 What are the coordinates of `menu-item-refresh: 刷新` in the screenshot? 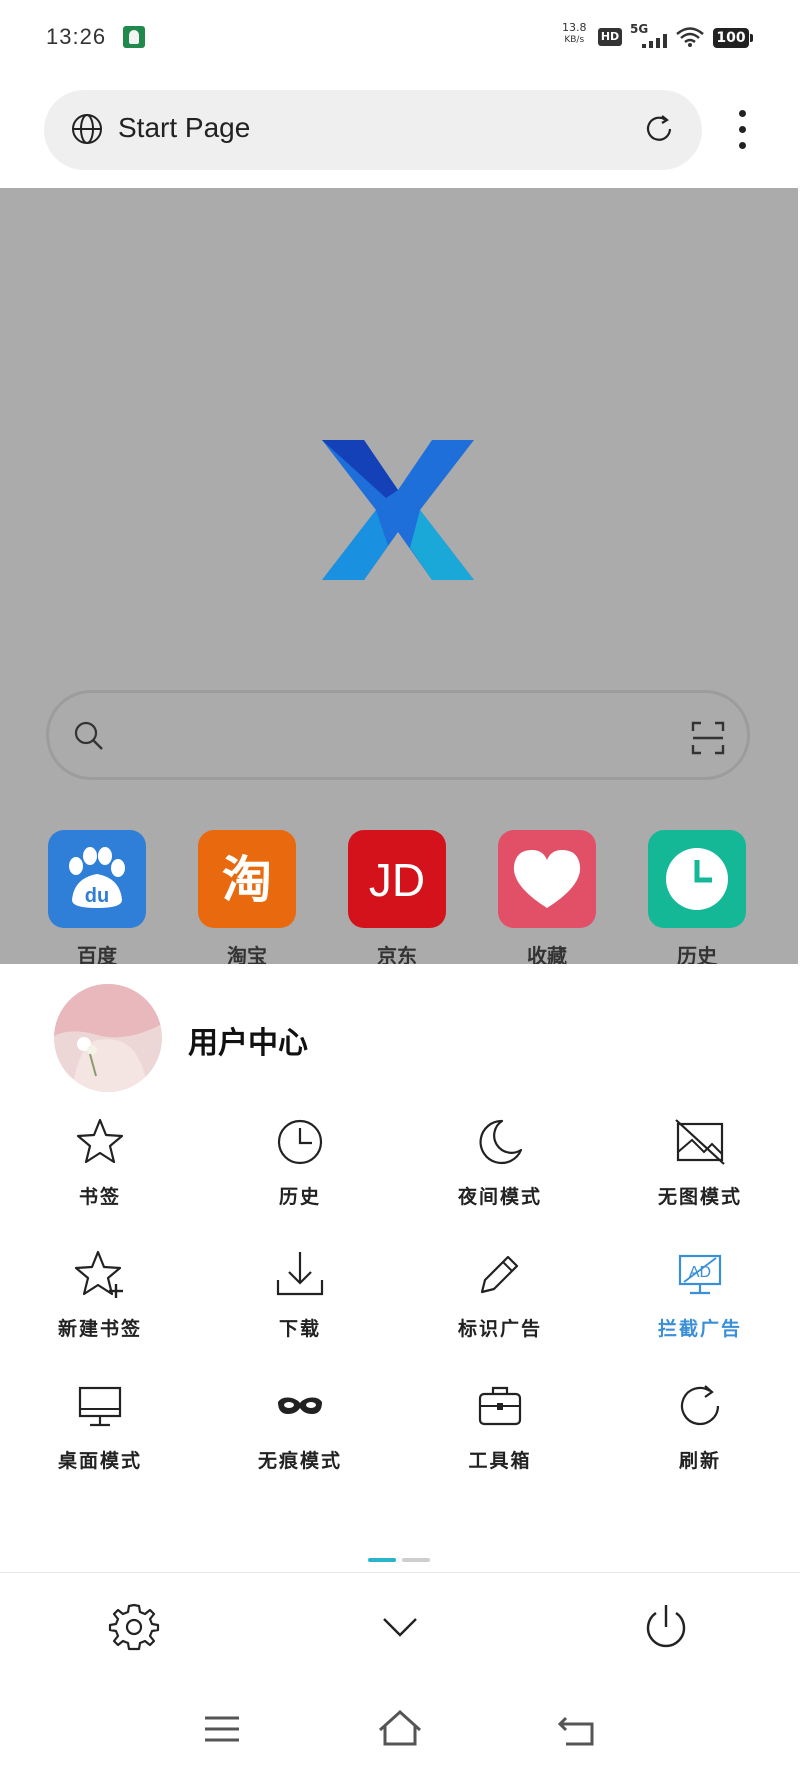 It's located at (700, 1438).